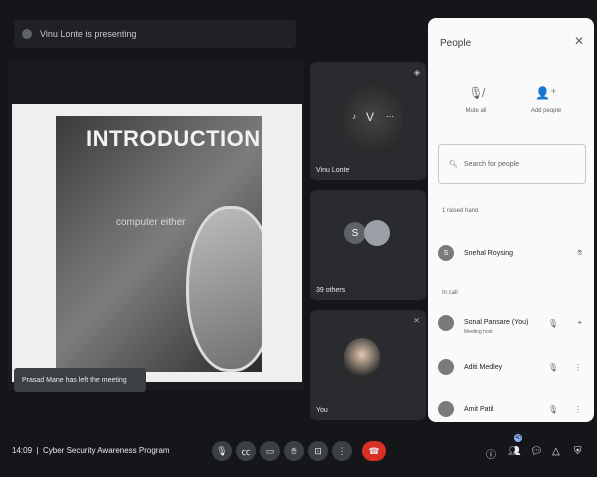 The image size is (597, 477). I want to click on participant-role: Meeting host, so click(478, 332).